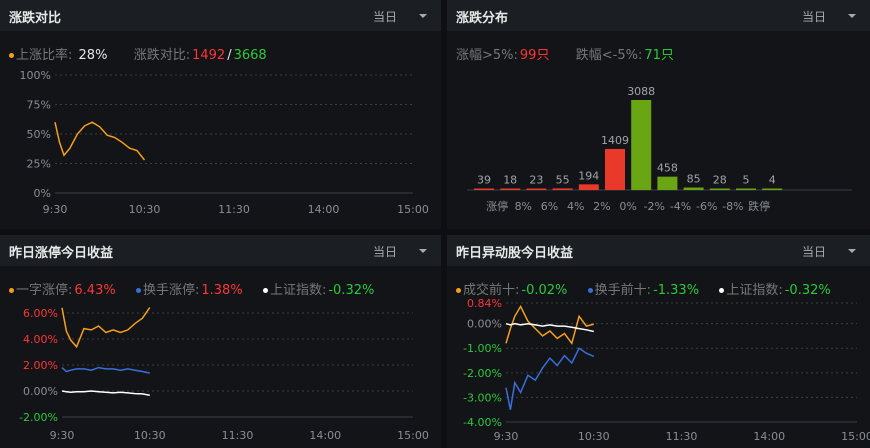 This screenshot has height=448, width=870. I want to click on bar-value-label: 5, so click(746, 180).